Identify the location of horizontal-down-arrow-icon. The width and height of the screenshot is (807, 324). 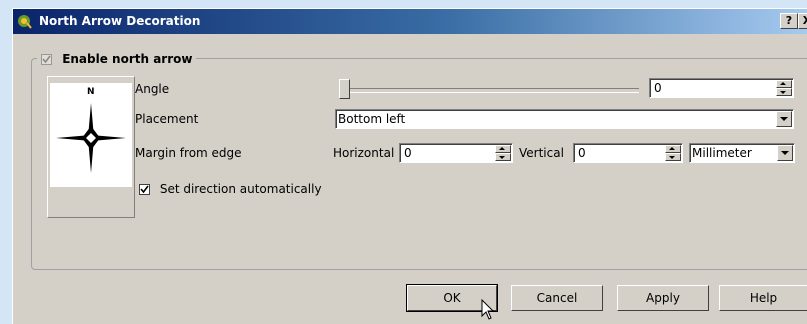
(503, 157).